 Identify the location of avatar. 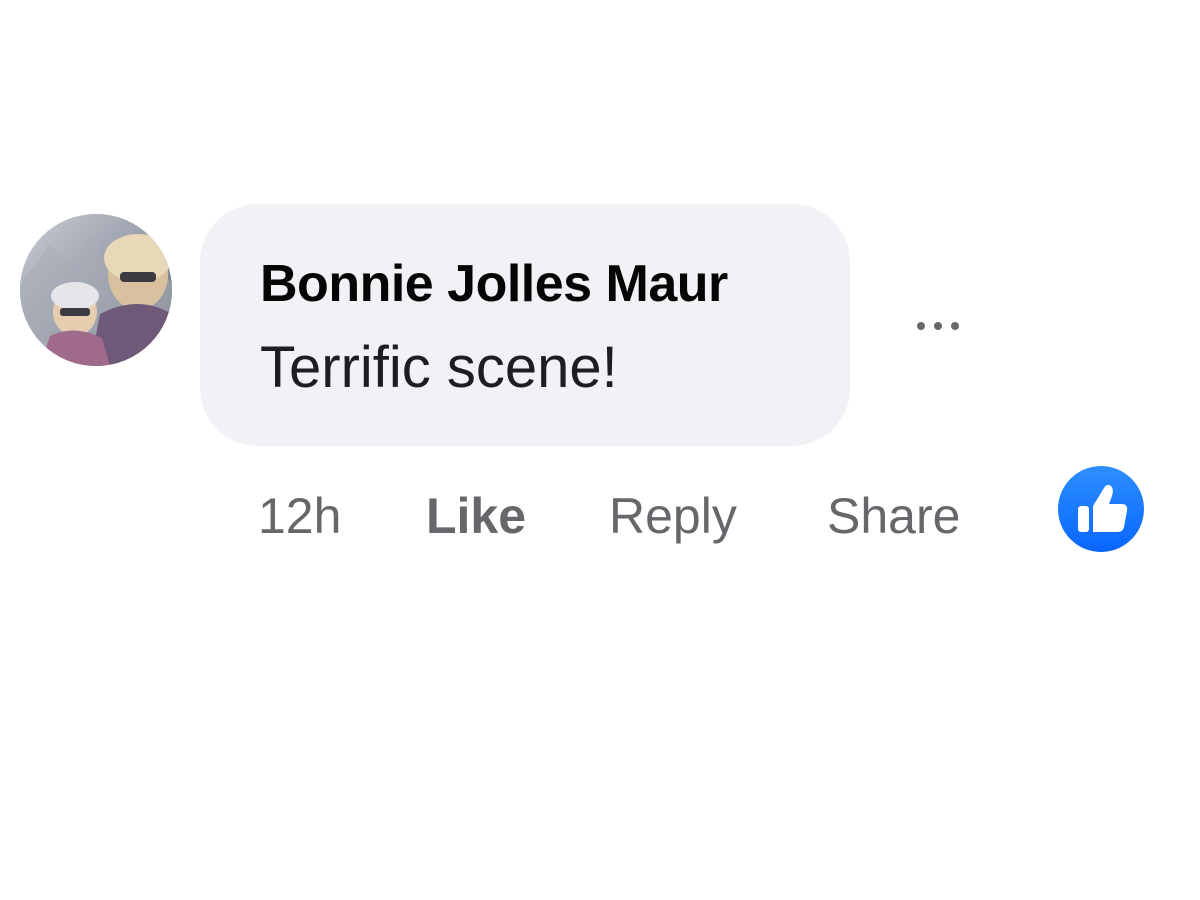
(96, 290).